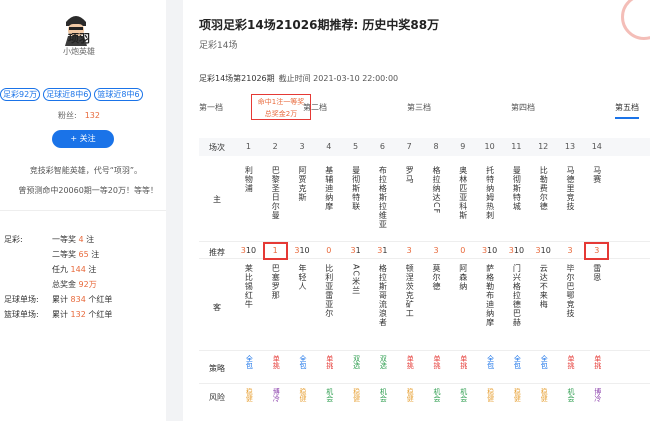 The image size is (650, 421). Describe the element at coordinates (544, 188) in the screenshot. I see `home-team: 比勒费尔德` at that location.